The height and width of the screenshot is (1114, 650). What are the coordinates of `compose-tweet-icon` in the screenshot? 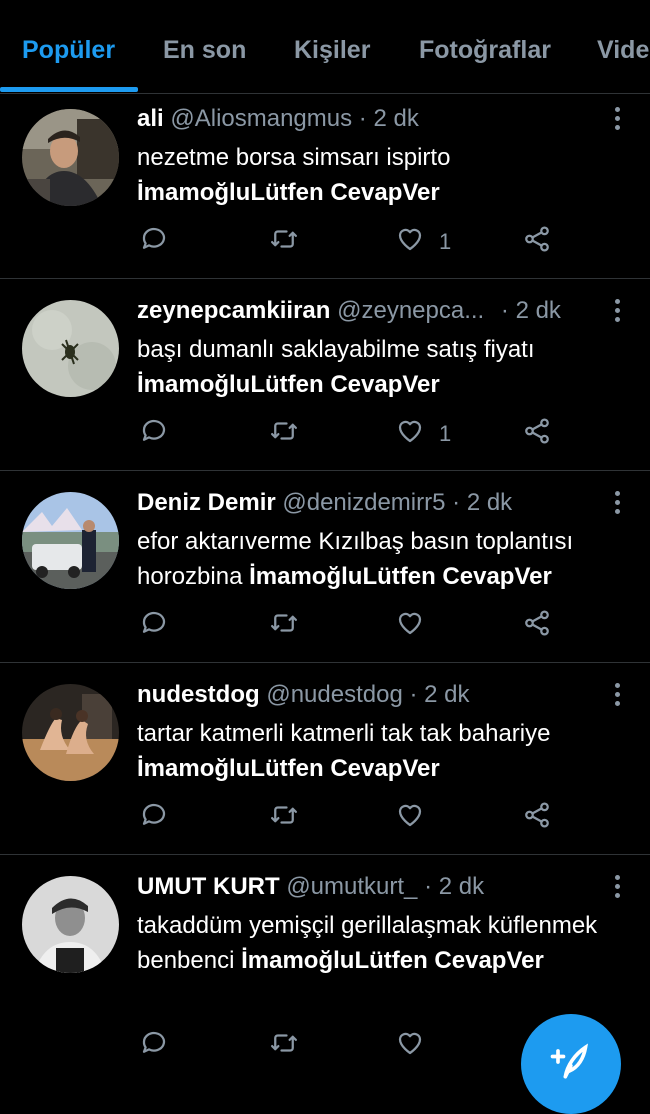 It's located at (569, 1061).